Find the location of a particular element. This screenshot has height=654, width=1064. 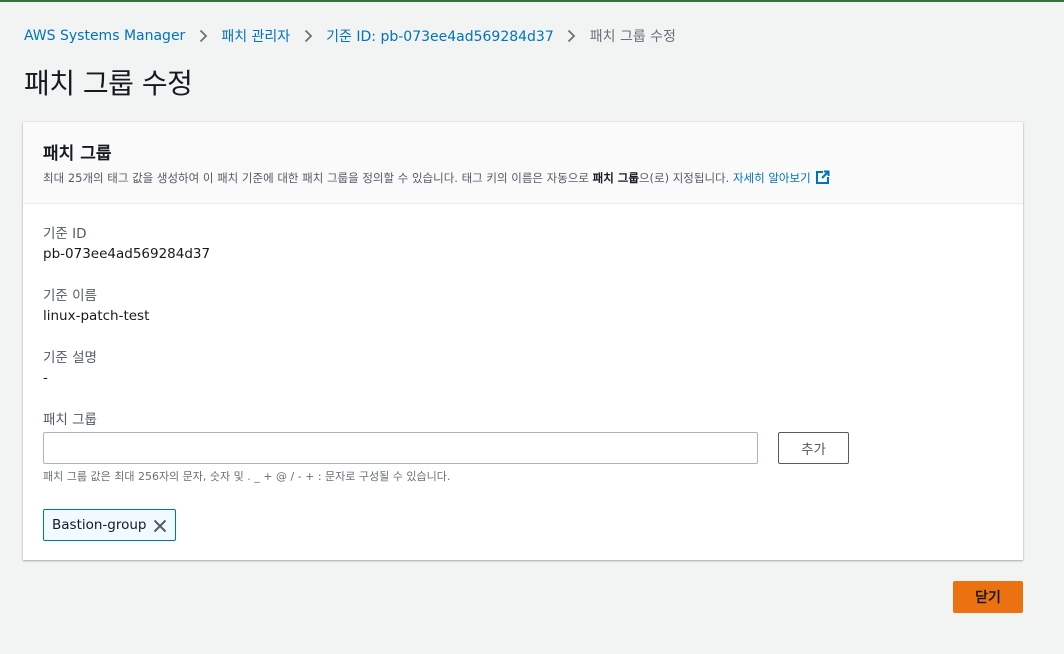

close-button: 닫기 is located at coordinates (988, 597).